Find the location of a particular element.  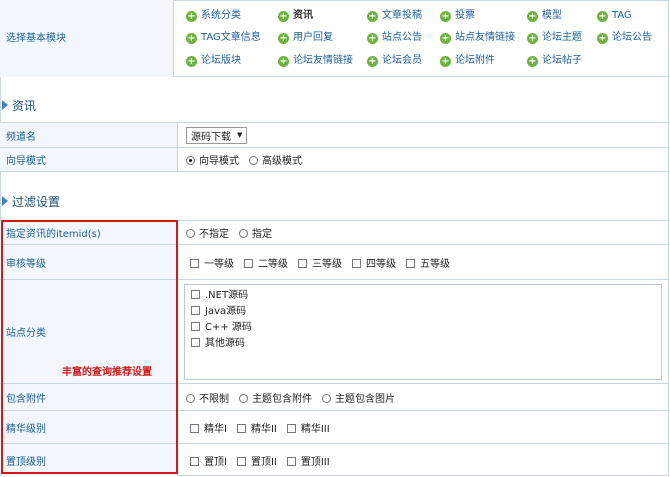

row-wizard: 向导模式 向导模式 高级模式 is located at coordinates (334, 159).